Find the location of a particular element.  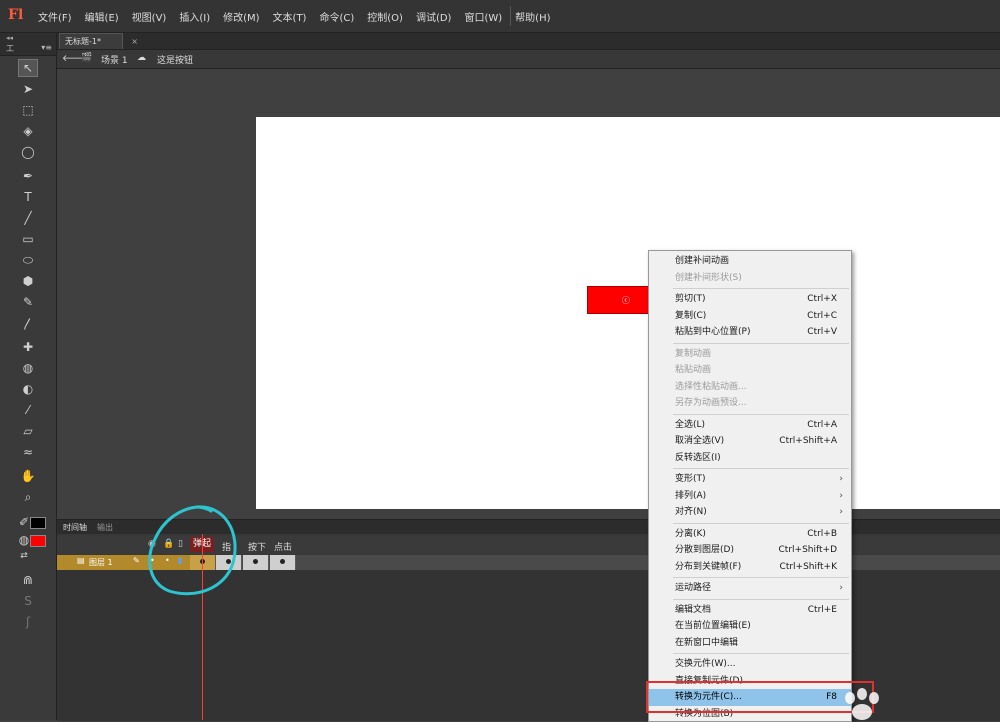

tab-timeline: 时间轴 is located at coordinates (75, 527).